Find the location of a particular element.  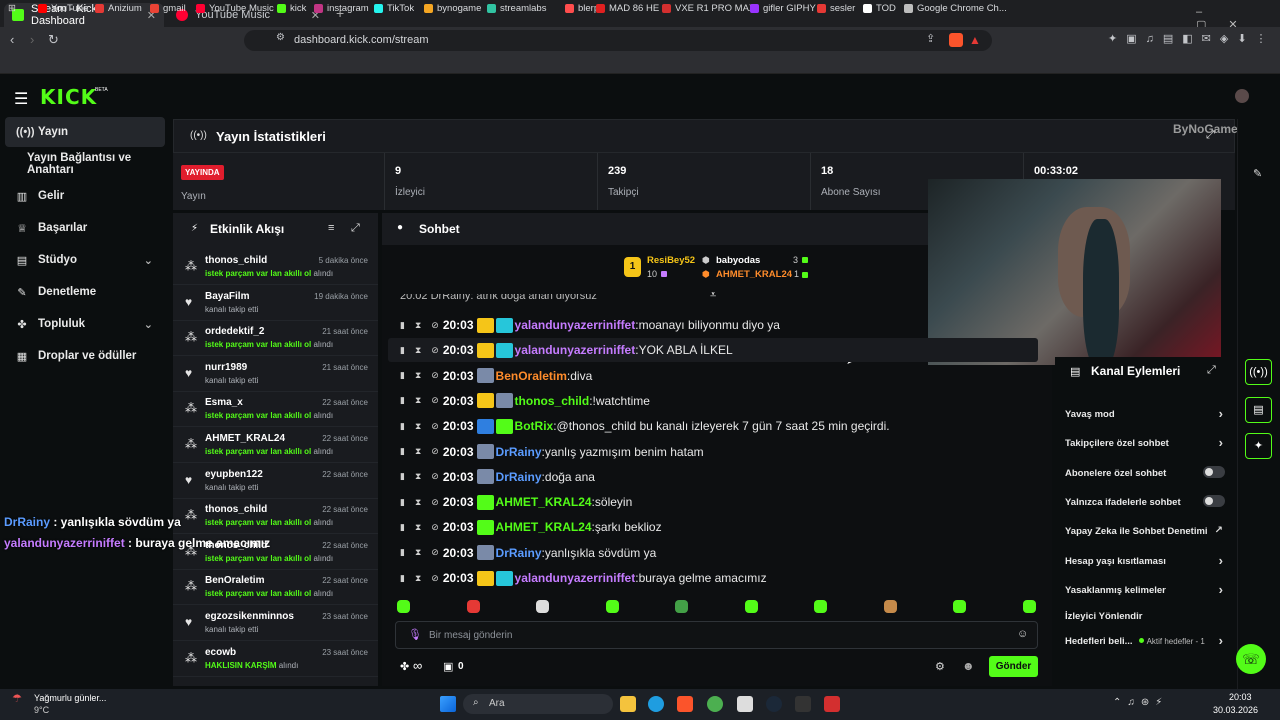

bookmark-item: gmail is located at coordinates (168, 8).